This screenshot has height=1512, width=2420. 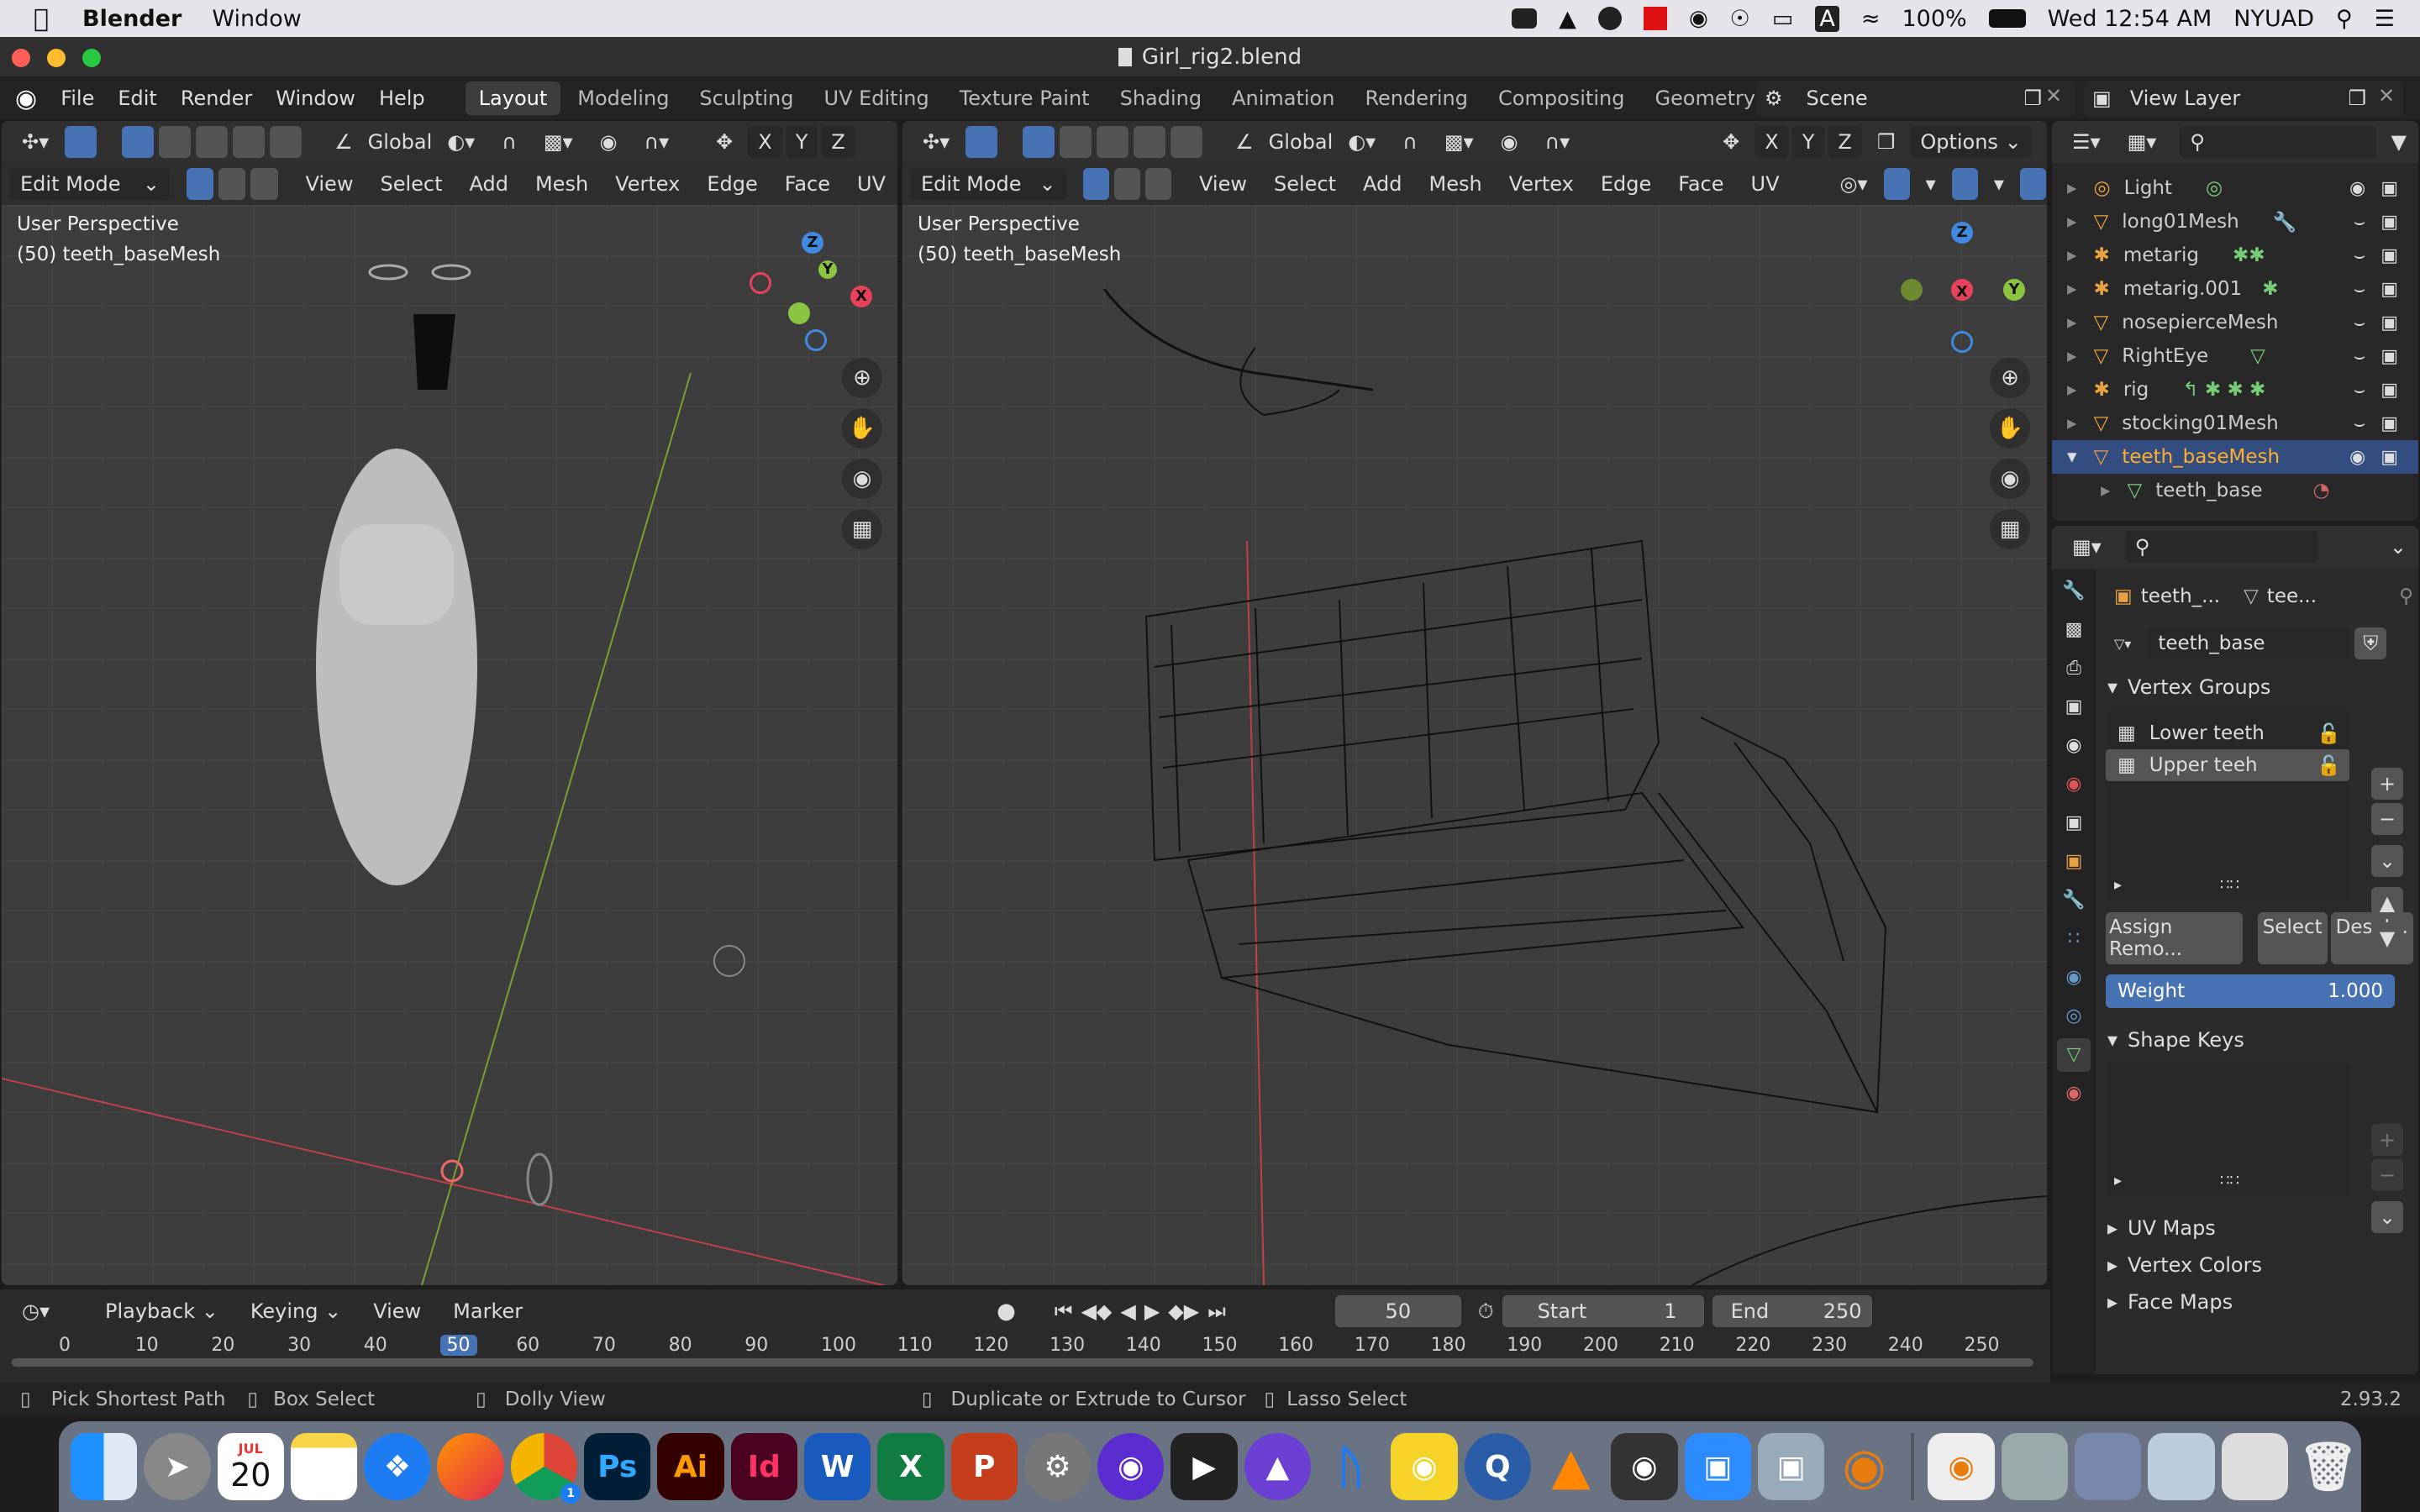 What do you see at coordinates (2074, 630) in the screenshot?
I see `render-tab-icon: ▩` at bounding box center [2074, 630].